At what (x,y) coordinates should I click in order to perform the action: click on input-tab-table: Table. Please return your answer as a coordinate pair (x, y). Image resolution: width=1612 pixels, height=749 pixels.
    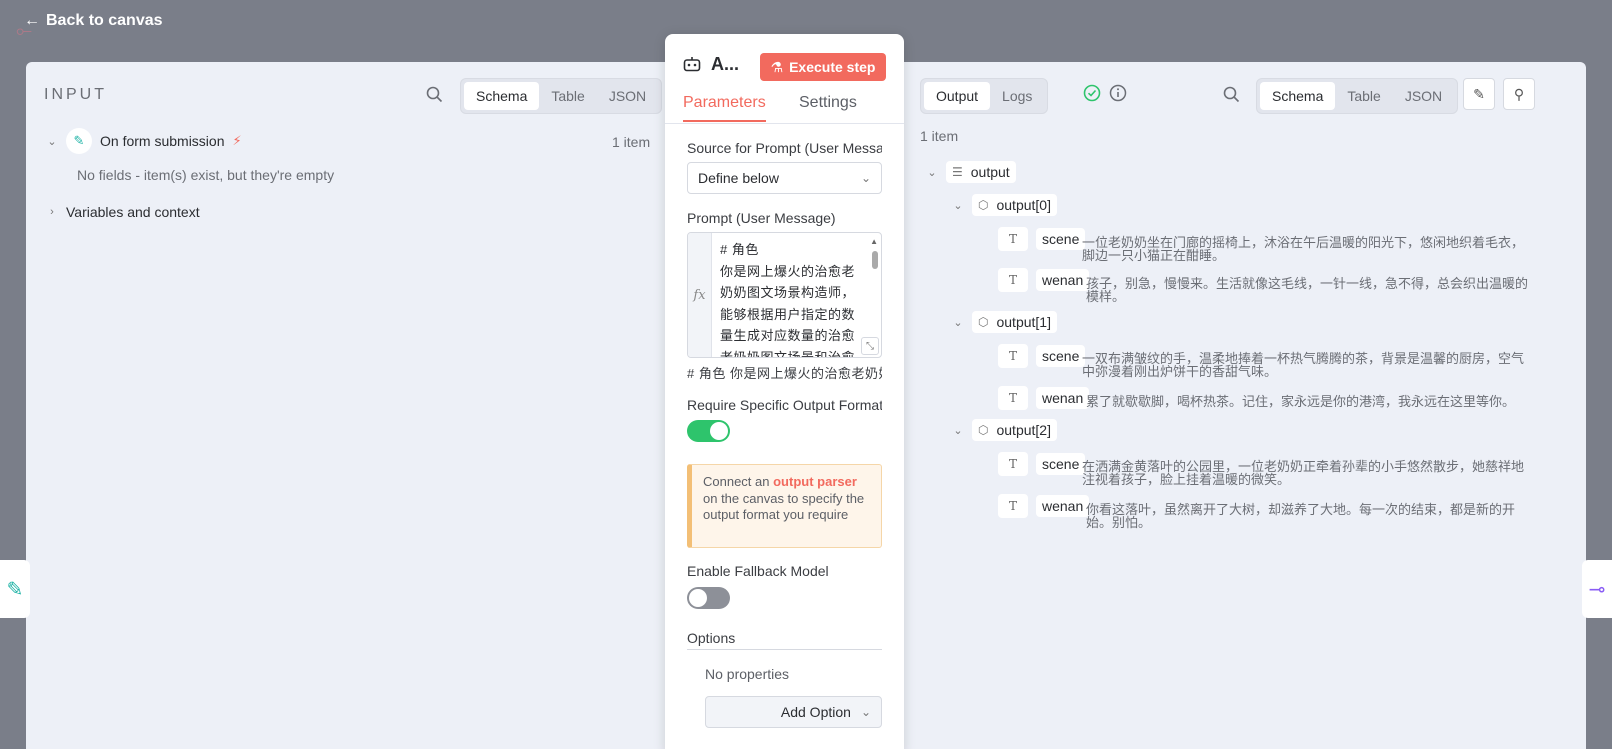
    Looking at the image, I should click on (567, 96).